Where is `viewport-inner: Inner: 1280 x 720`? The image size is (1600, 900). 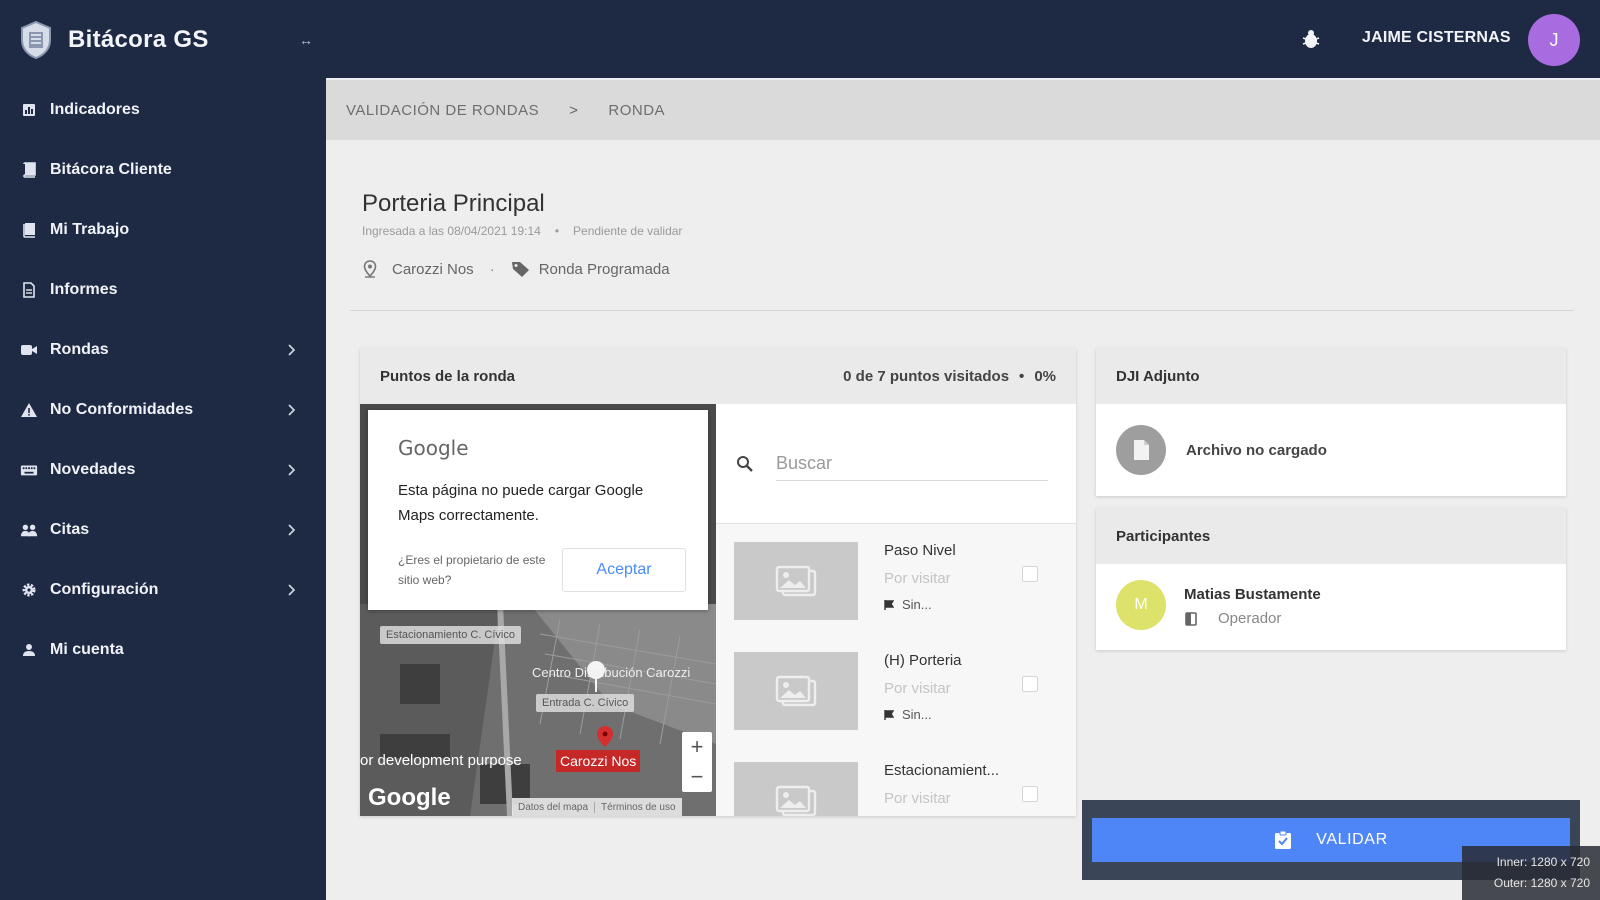 viewport-inner: Inner: 1280 x 720 is located at coordinates (1543, 862).